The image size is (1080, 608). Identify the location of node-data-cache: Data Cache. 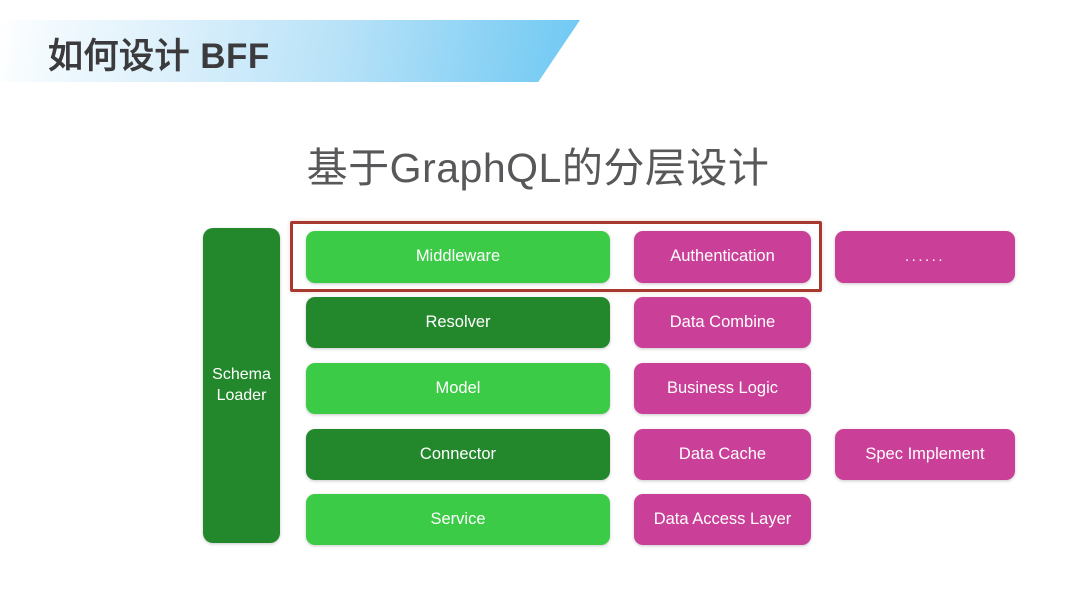
(722, 454).